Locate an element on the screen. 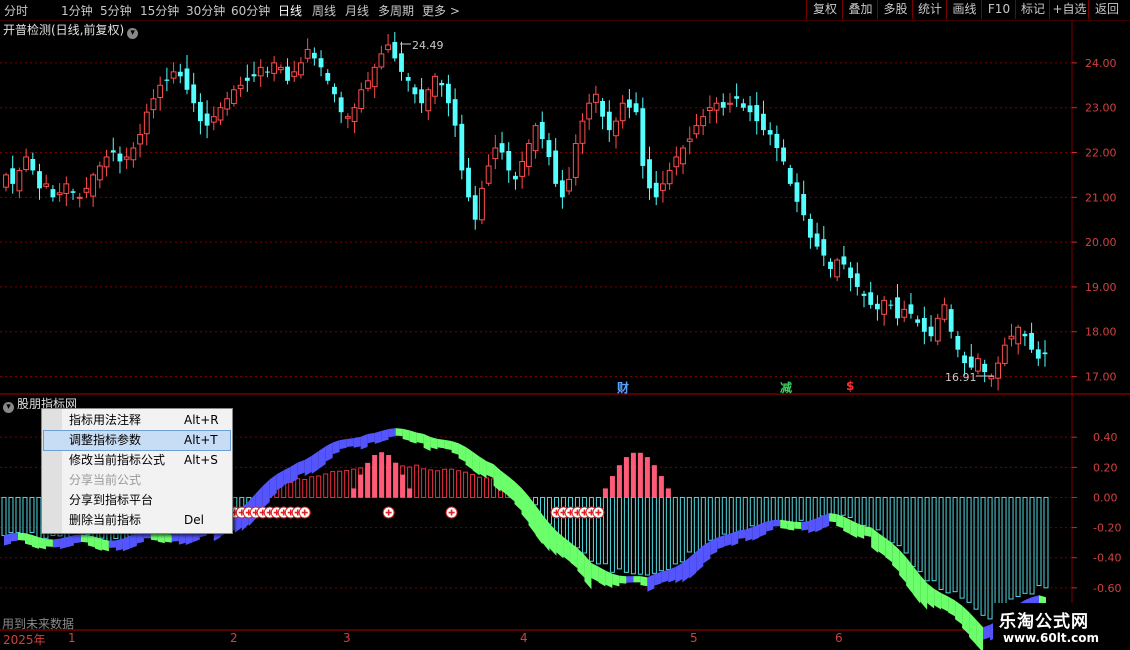 This screenshot has height=650, width=1130. indicator-tick-label: -0.40 is located at coordinates (1107, 558).